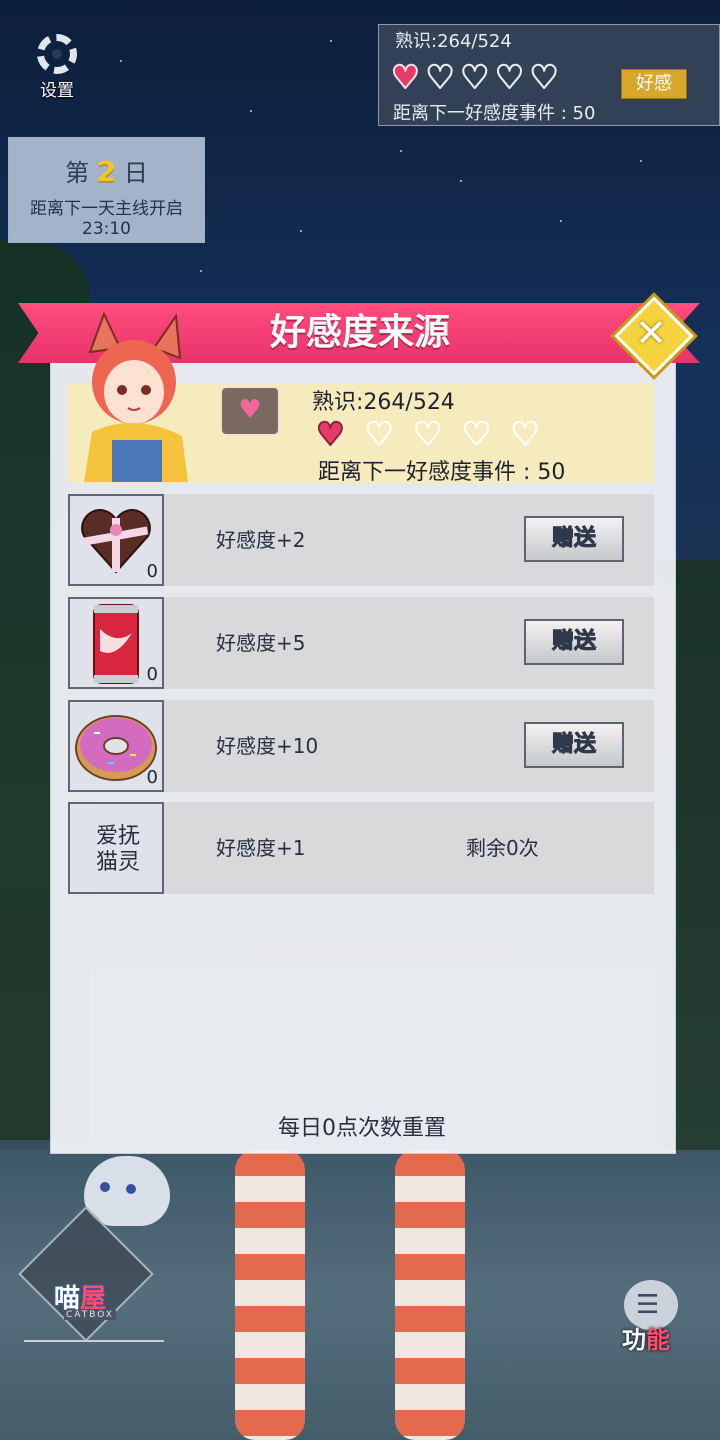  I want to click on affection-hearts: ♥ ♥ ♥ ♥ ♥, so click(475, 77).